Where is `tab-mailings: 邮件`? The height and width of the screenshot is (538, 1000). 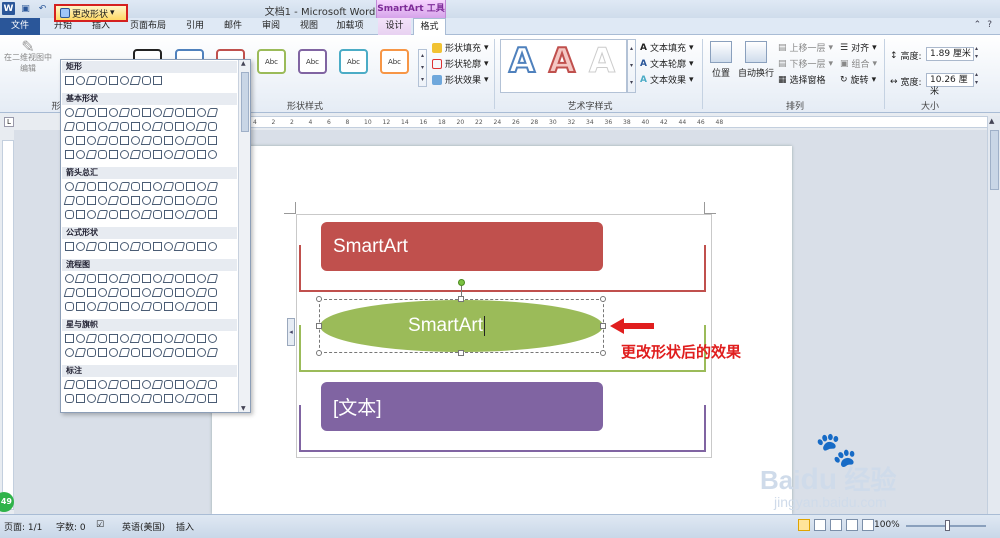
tab-mailings: 邮件 is located at coordinates (233, 26).